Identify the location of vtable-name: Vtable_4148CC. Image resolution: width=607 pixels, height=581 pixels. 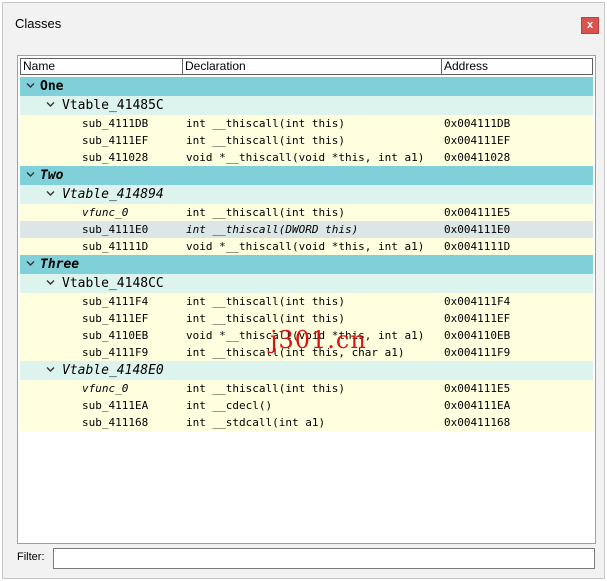
(113, 283).